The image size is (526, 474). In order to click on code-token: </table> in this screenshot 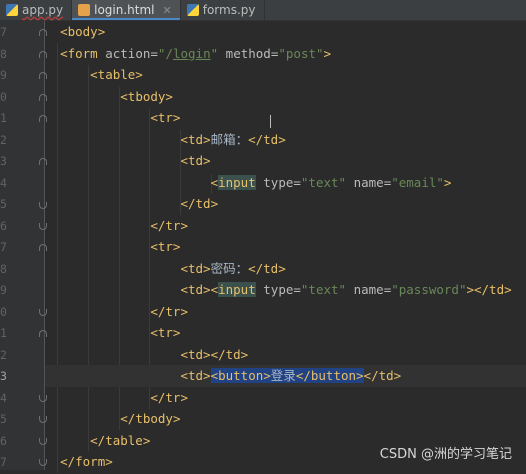, I will do `click(120, 440)`.